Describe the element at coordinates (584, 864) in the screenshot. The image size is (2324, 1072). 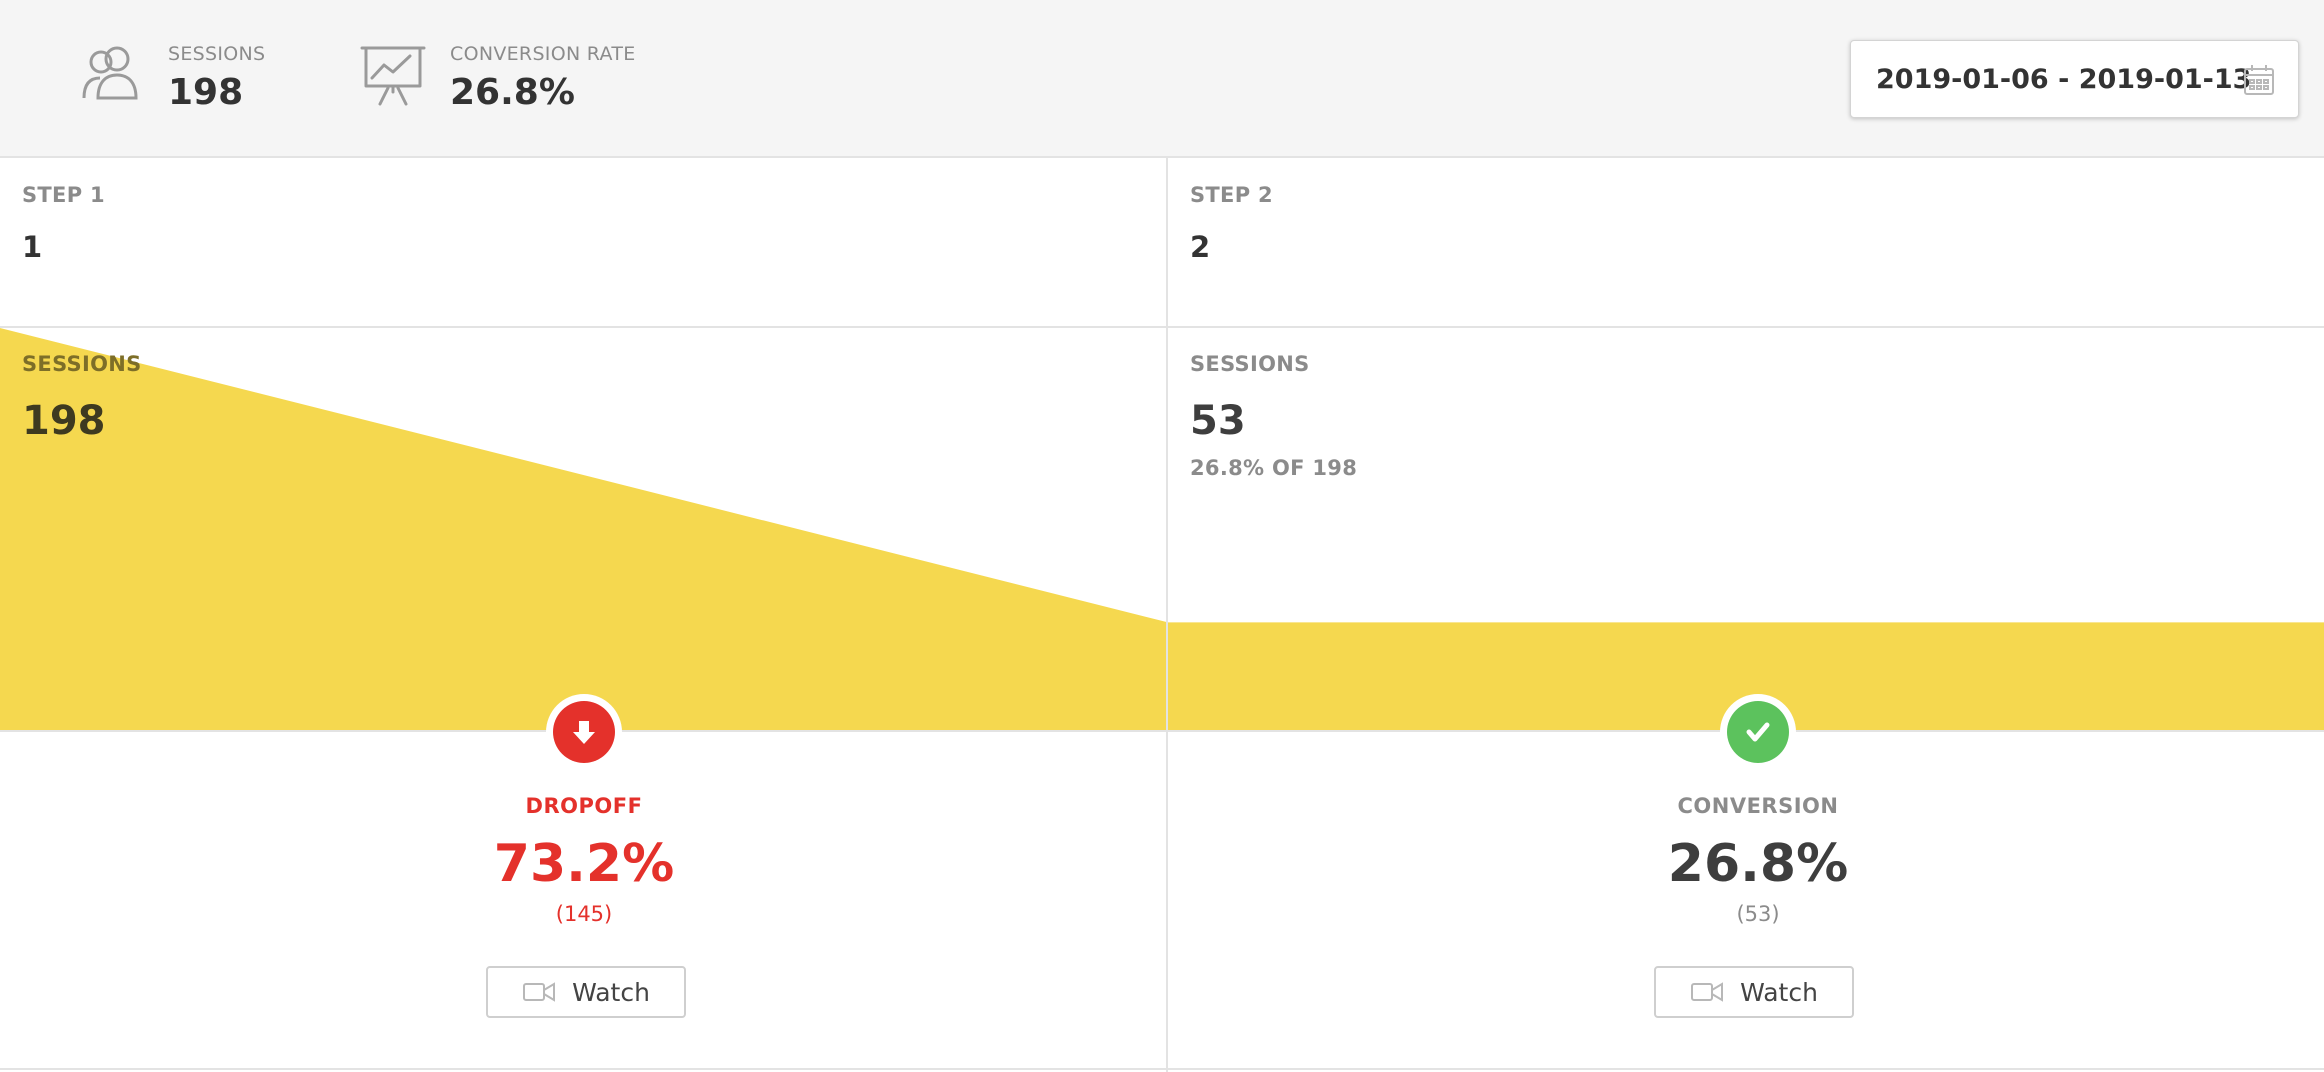
I see `dropoff-percent: 73.2%` at that location.